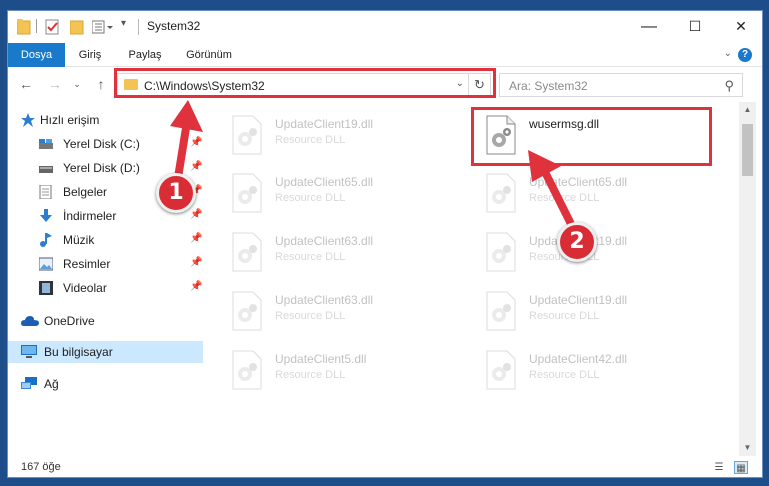 Image resolution: width=769 pixels, height=486 pixels. What do you see at coordinates (479, 85) in the screenshot?
I see `refresh-icon: ↻` at bounding box center [479, 85].